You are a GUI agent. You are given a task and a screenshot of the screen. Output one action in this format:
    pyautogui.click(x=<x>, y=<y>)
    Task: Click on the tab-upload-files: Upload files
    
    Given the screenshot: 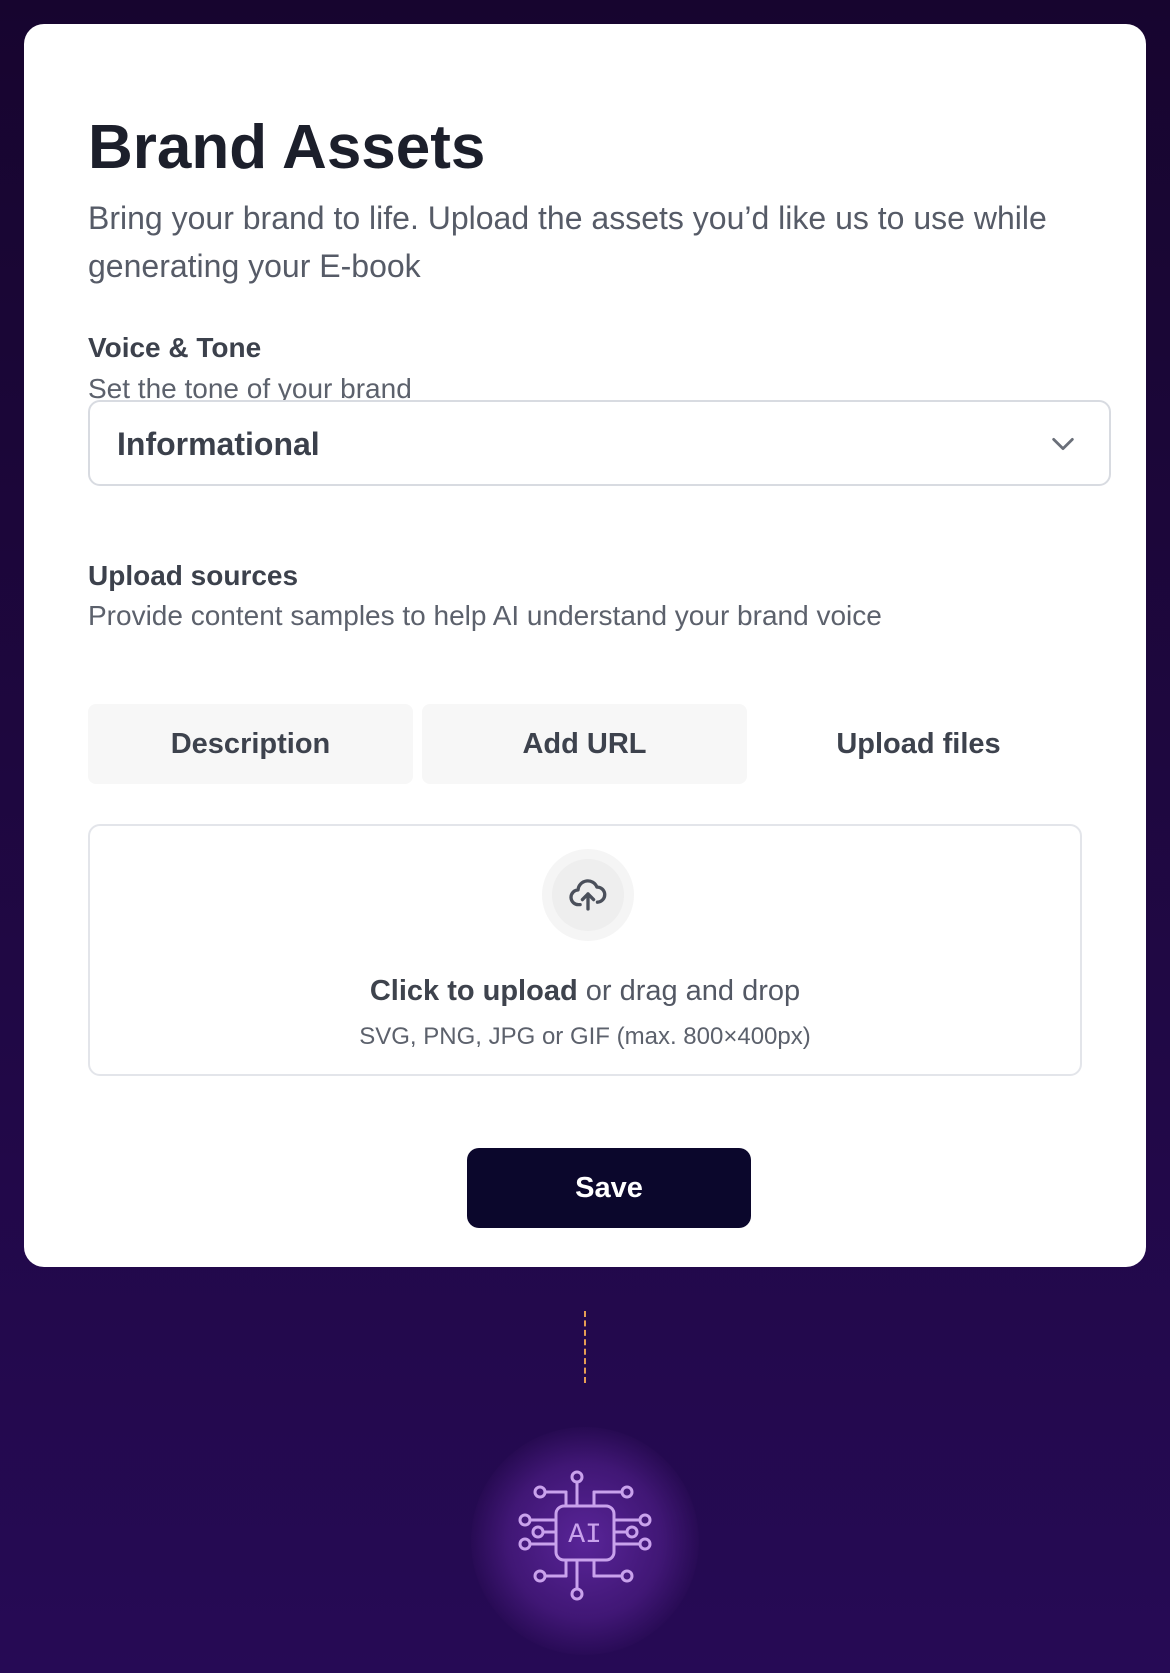 What is the action you would take?
    pyautogui.click(x=918, y=744)
    